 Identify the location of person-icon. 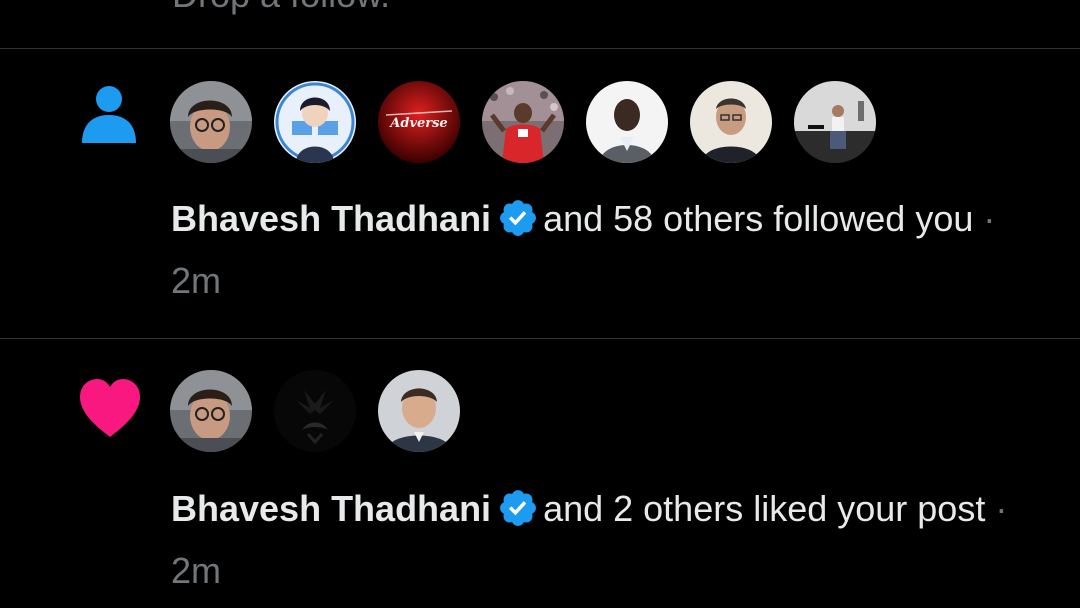
(109, 114).